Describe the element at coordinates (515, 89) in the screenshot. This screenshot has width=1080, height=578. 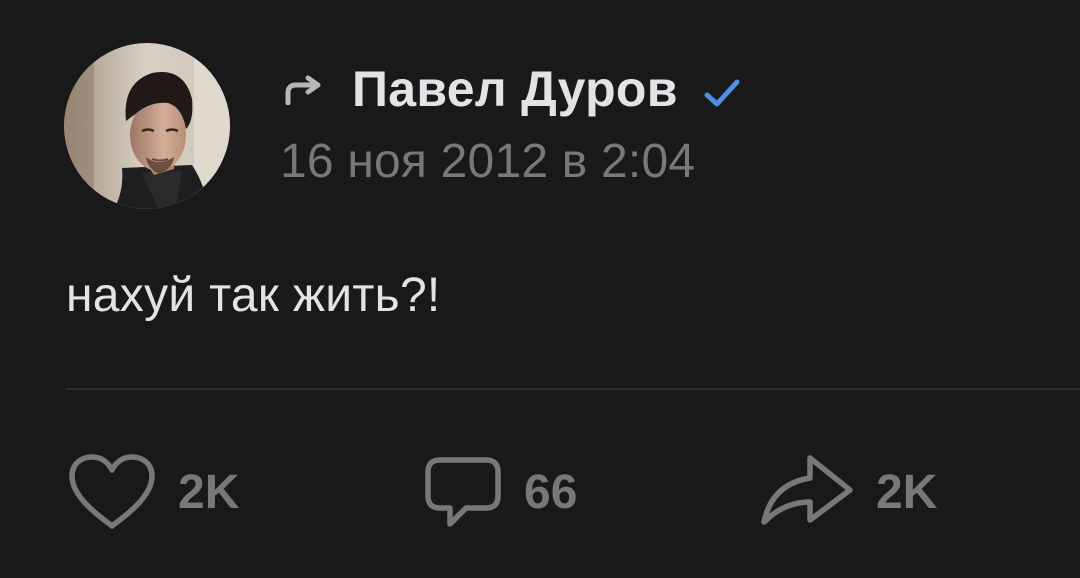
I see `author-name: Павел Дуров` at that location.